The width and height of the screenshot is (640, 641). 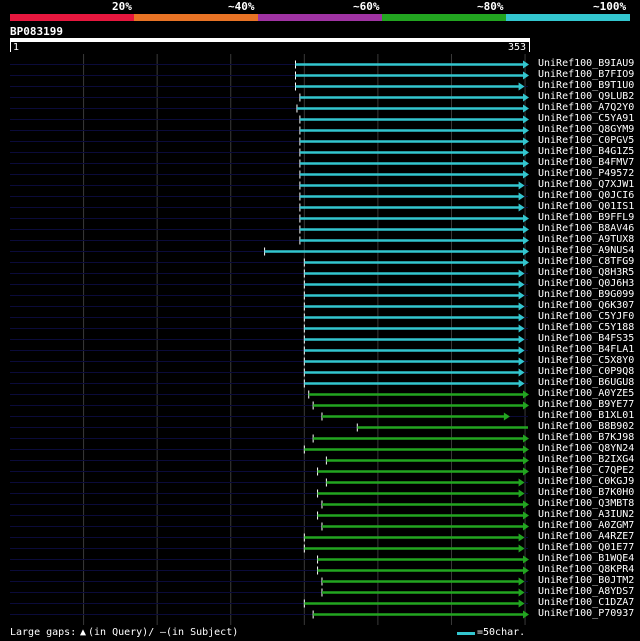 I want to click on legend-subject-gap-text: (in Subject), so click(x=202, y=632).